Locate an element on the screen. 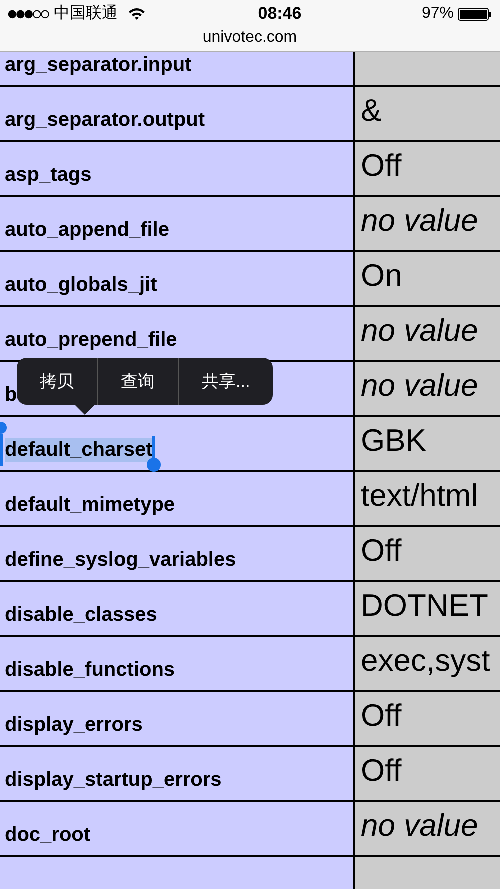  setting-name: auto_prepend_file is located at coordinates (91, 340).